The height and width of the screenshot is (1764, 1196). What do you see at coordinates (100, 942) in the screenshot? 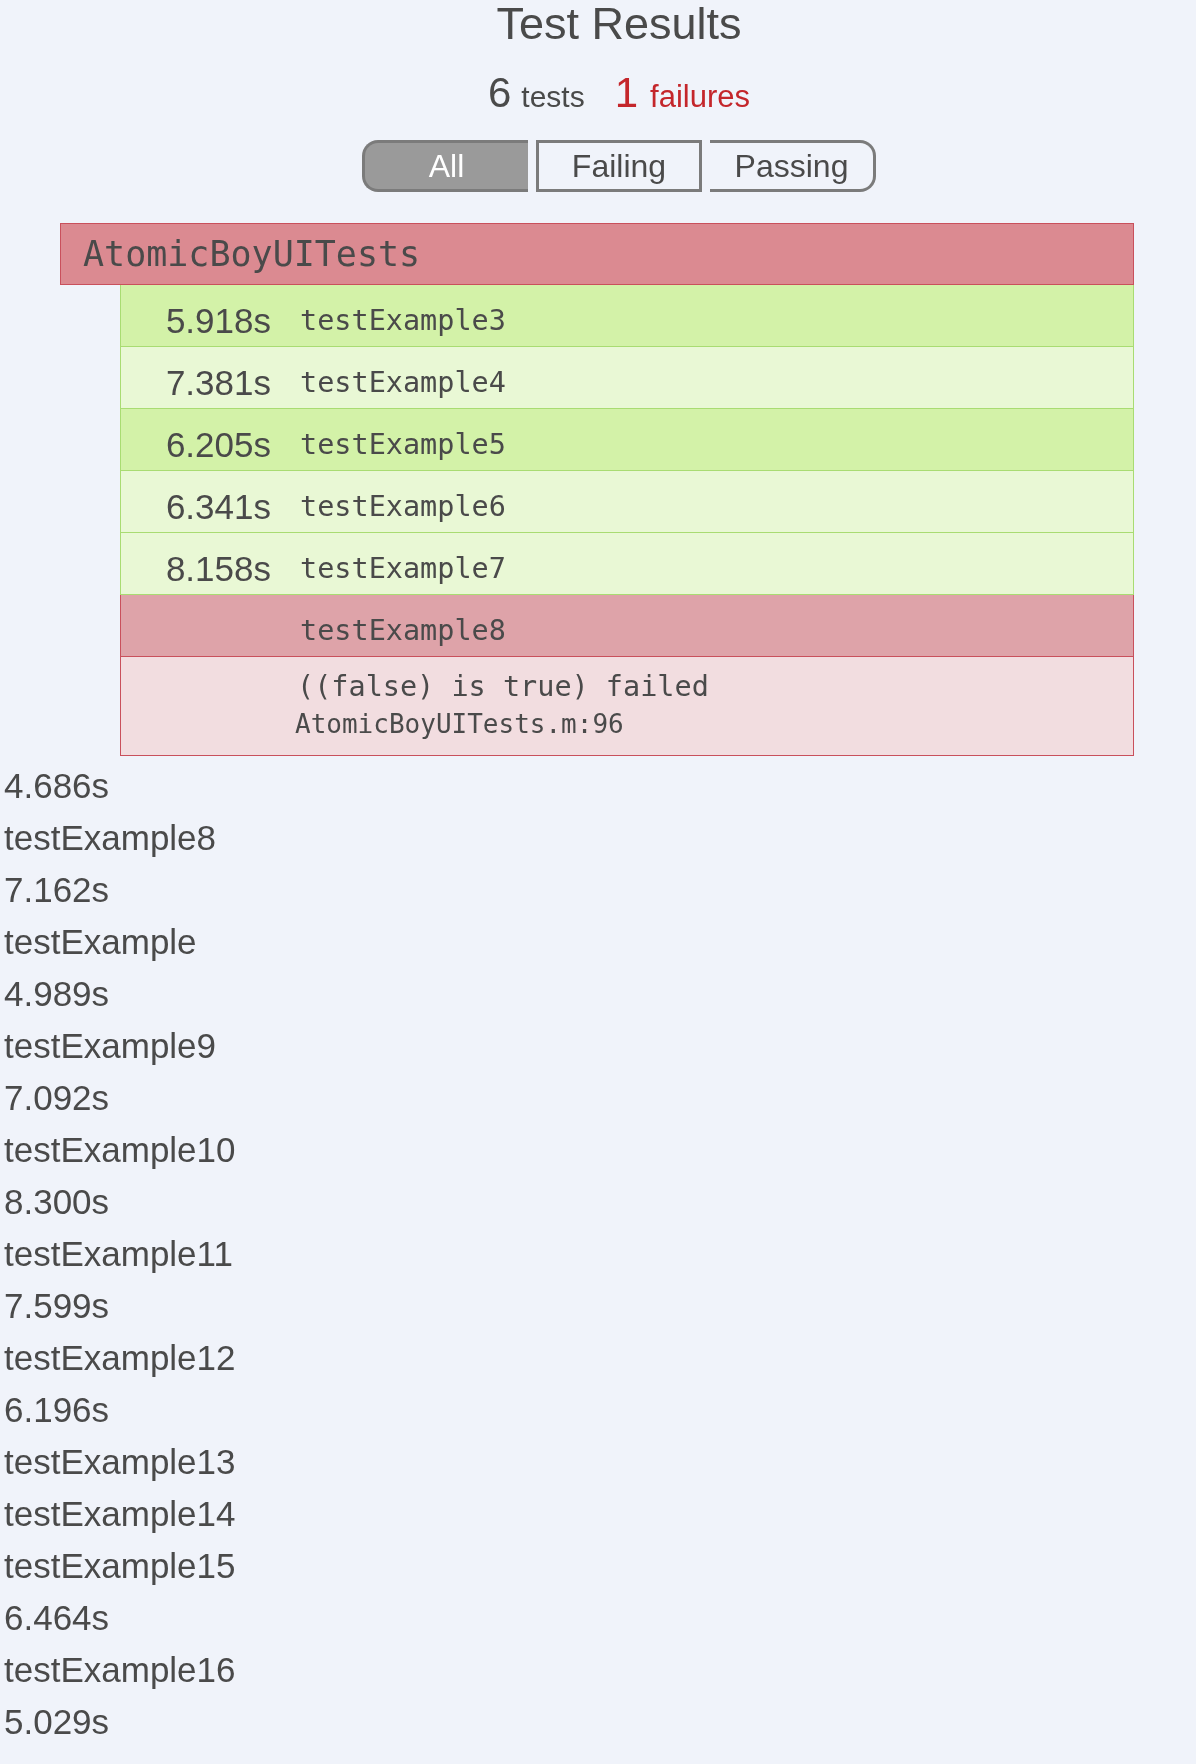
I see `test-name-text: testExample` at bounding box center [100, 942].